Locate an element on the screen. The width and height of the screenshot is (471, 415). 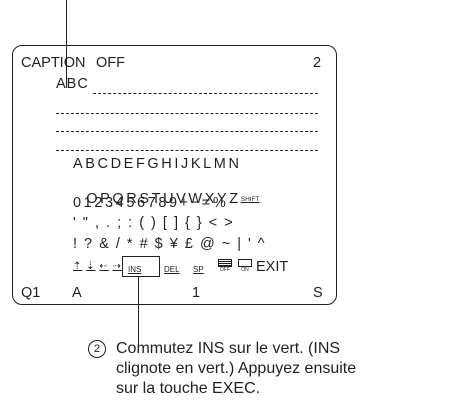
callout-line-3: sur la touche EXEC. is located at coordinates (188, 388).